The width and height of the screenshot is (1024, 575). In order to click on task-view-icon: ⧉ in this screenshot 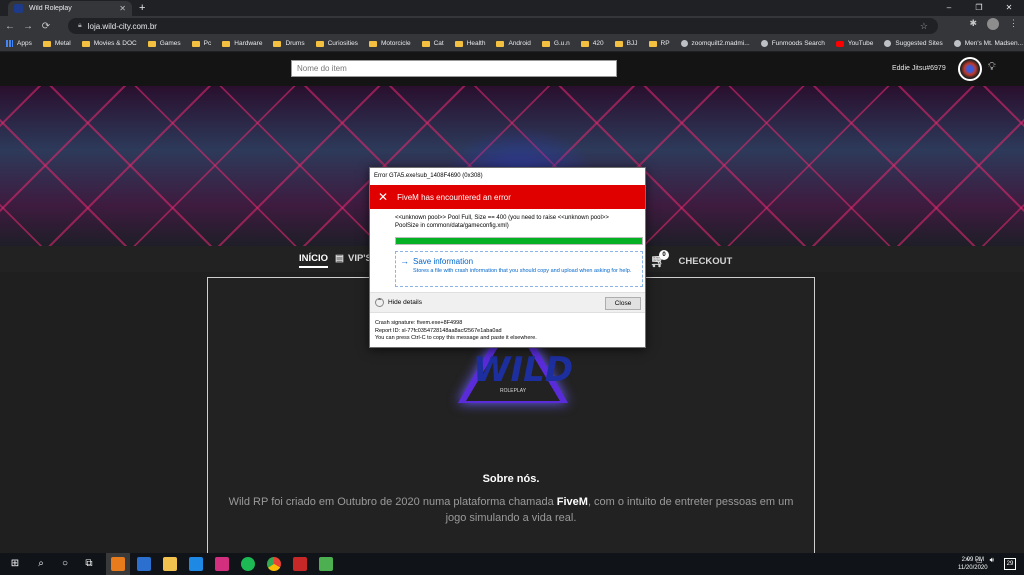, I will do `click(89, 564)`.